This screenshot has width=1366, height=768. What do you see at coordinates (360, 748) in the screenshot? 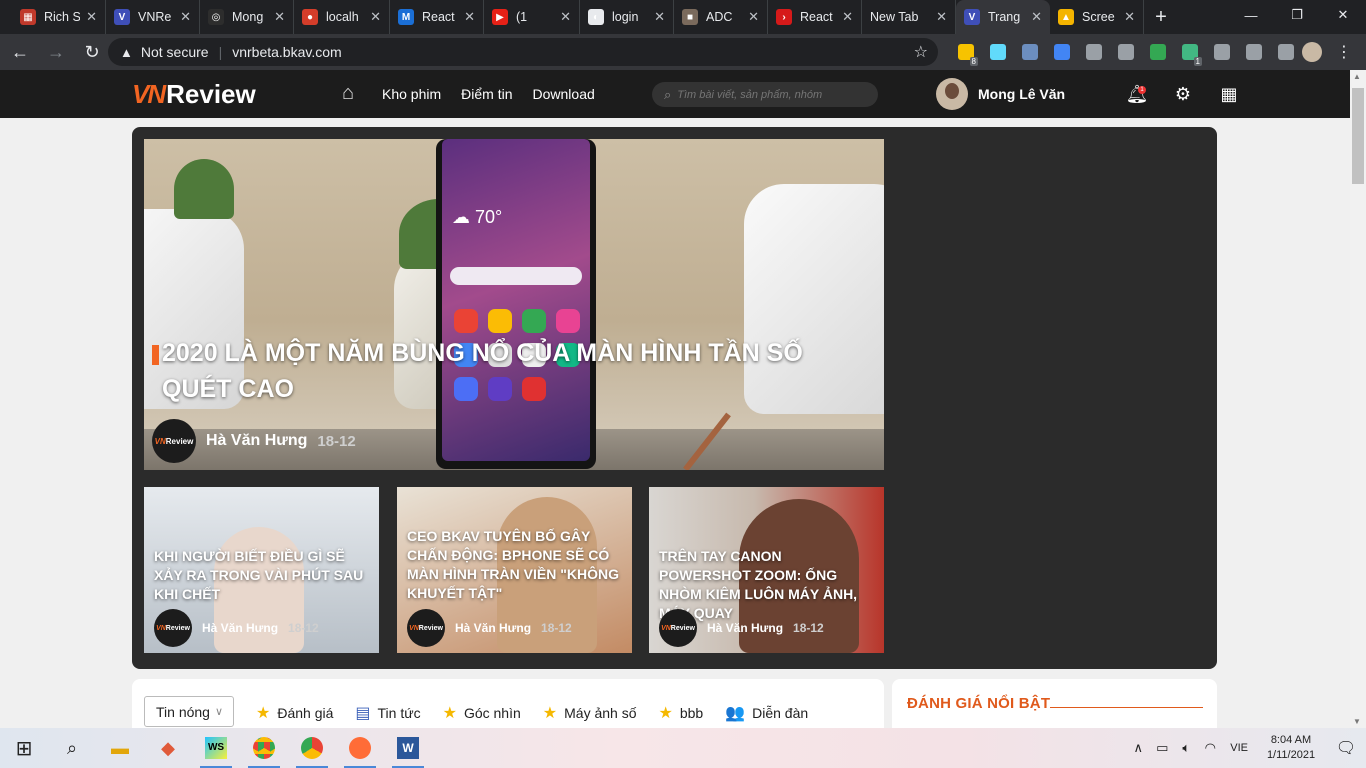
I see `postman-icon` at bounding box center [360, 748].